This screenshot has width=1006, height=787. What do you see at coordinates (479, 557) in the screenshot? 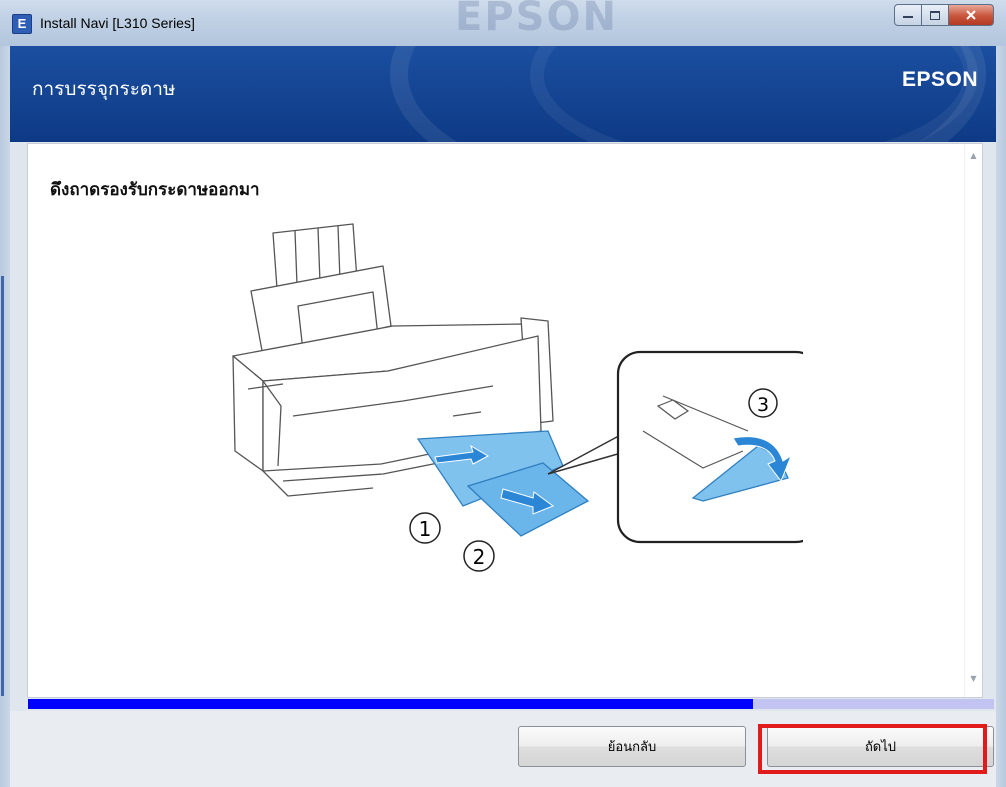
I see `callout-2-label: 2` at bounding box center [479, 557].